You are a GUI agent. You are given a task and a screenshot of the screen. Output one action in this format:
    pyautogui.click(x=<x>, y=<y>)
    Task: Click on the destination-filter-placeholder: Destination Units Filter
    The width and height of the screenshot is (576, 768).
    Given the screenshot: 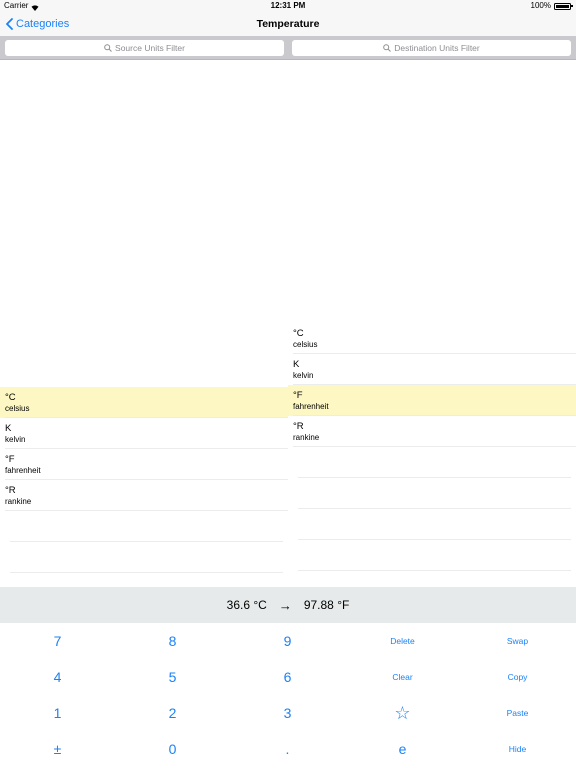 What is the action you would take?
    pyautogui.click(x=437, y=48)
    